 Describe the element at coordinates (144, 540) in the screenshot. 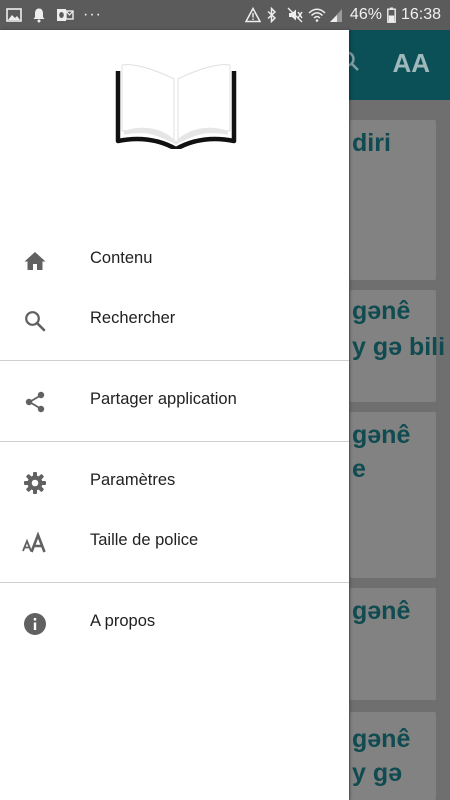

I see `menu-item-label: Taille de police` at that location.